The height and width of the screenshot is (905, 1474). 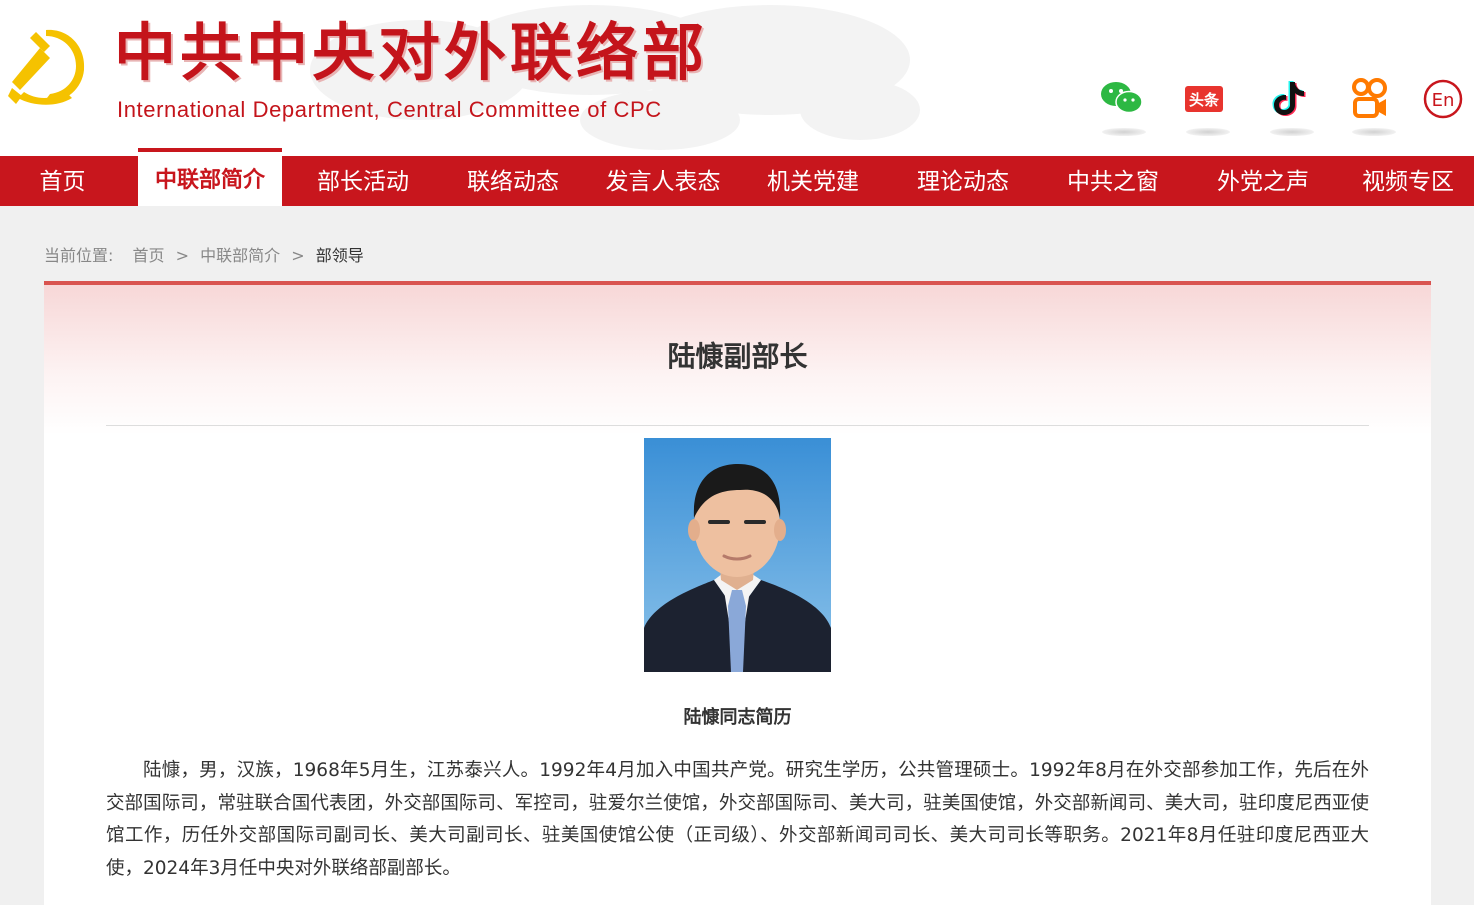 I want to click on toutiao-label: 头条, so click(x=1204, y=100).